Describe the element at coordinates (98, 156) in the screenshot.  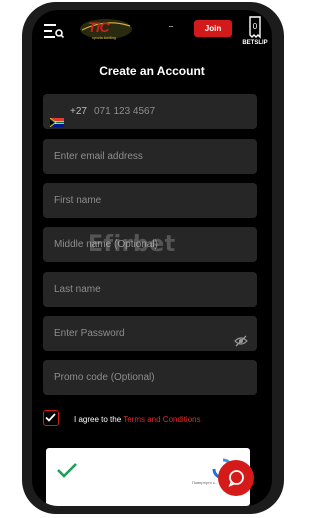
I see `email-placeholder: Enter email address` at that location.